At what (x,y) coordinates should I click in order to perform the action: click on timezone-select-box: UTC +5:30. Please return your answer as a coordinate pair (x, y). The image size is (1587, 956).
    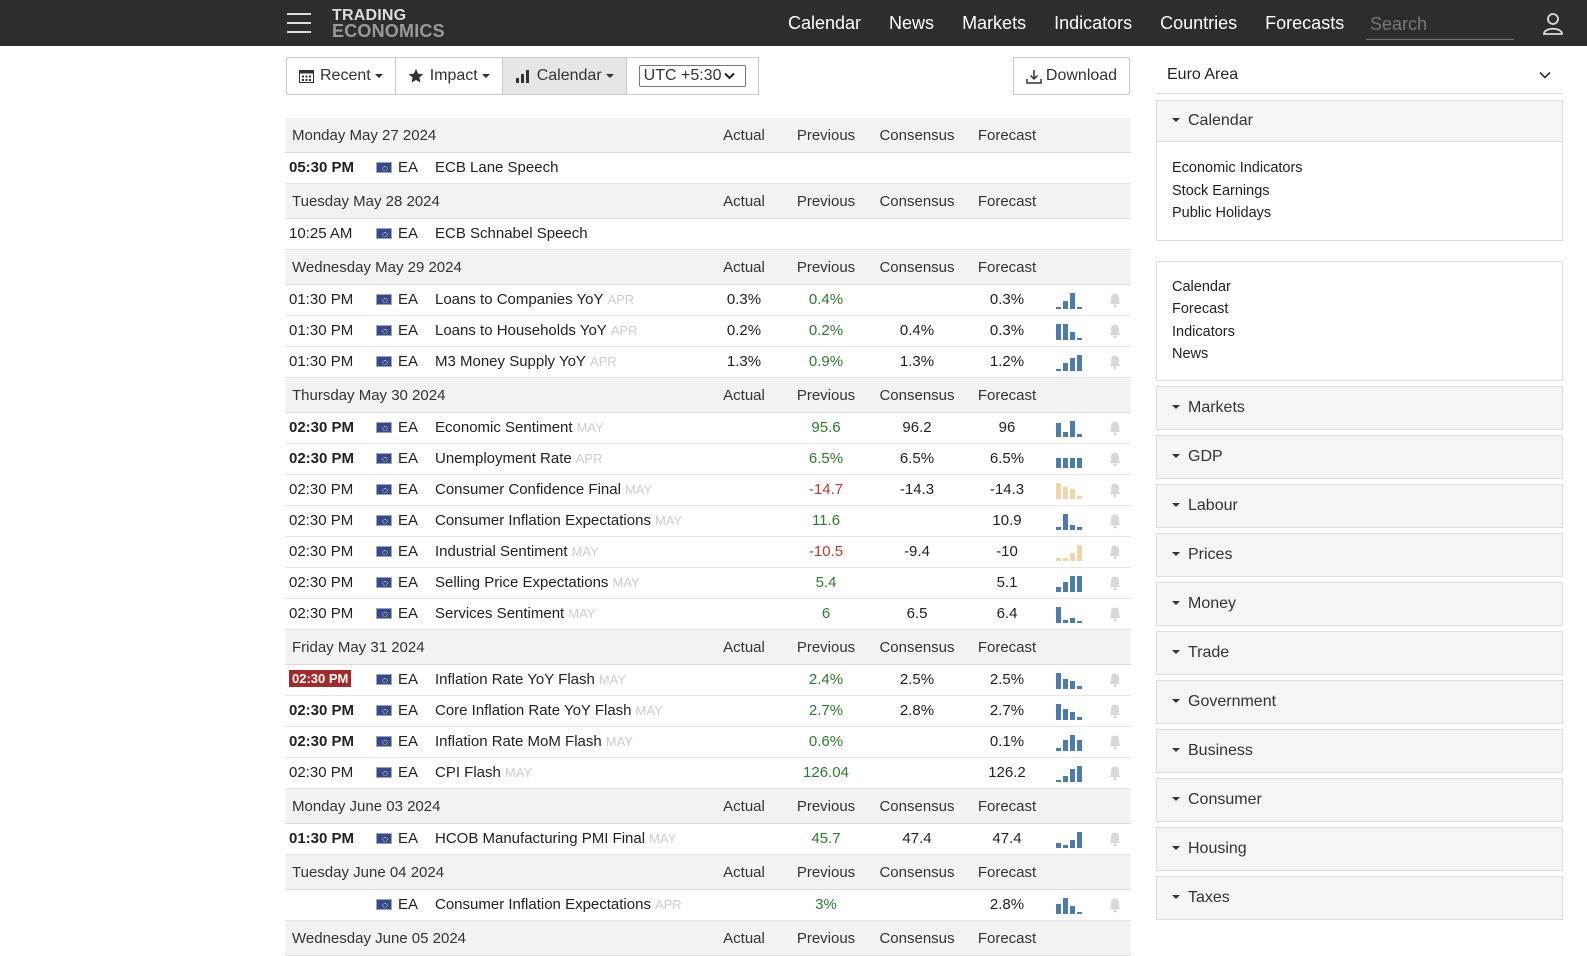
    Looking at the image, I should click on (692, 76).